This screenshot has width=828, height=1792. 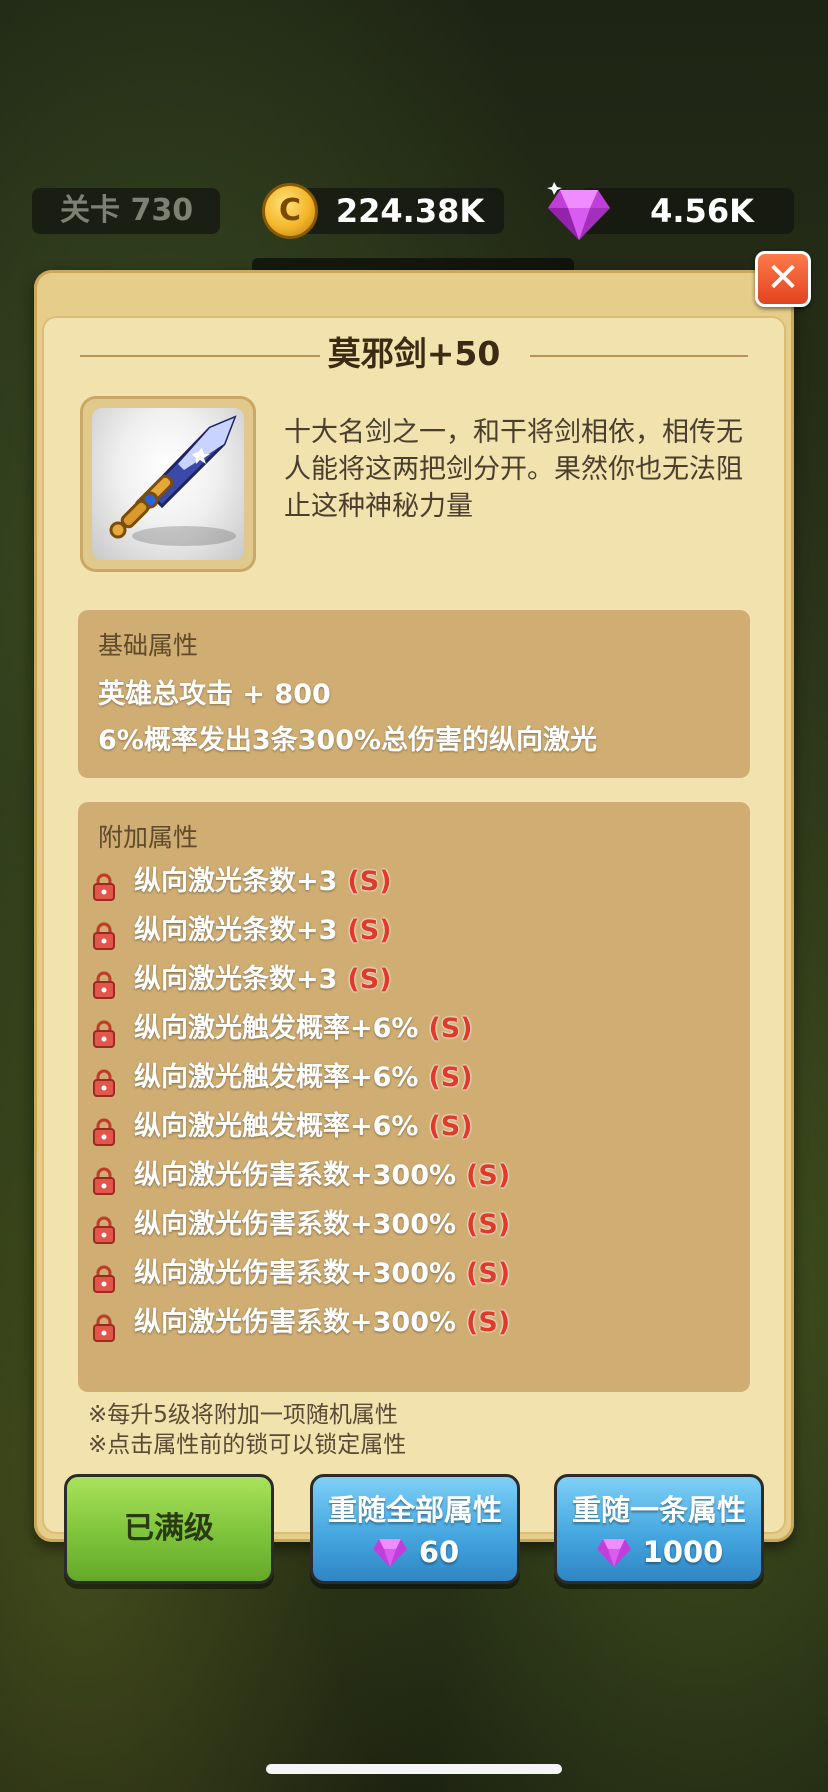 I want to click on reroll-one-cost: 1000, so click(x=659, y=1552).